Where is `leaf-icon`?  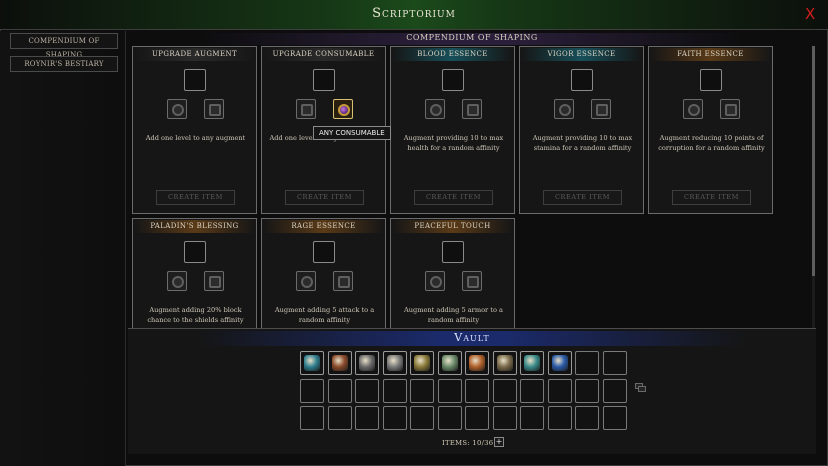
leaf-icon is located at coordinates (449, 363).